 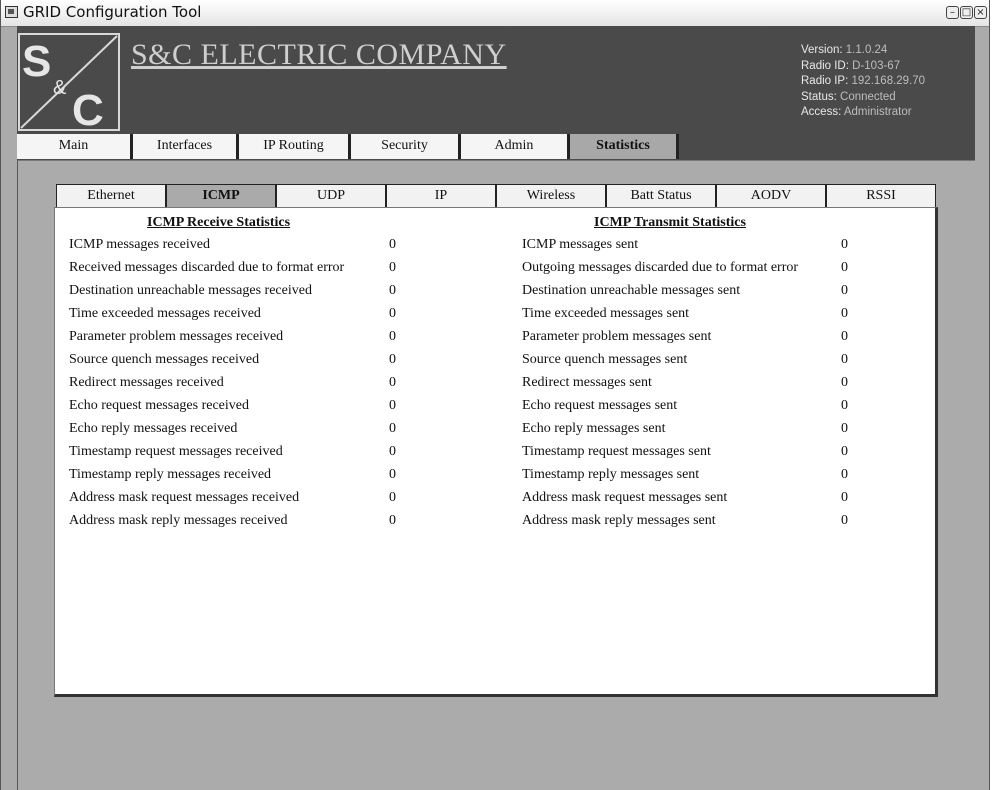 What do you see at coordinates (822, 50) in the screenshot?
I see `version-label: Version:` at bounding box center [822, 50].